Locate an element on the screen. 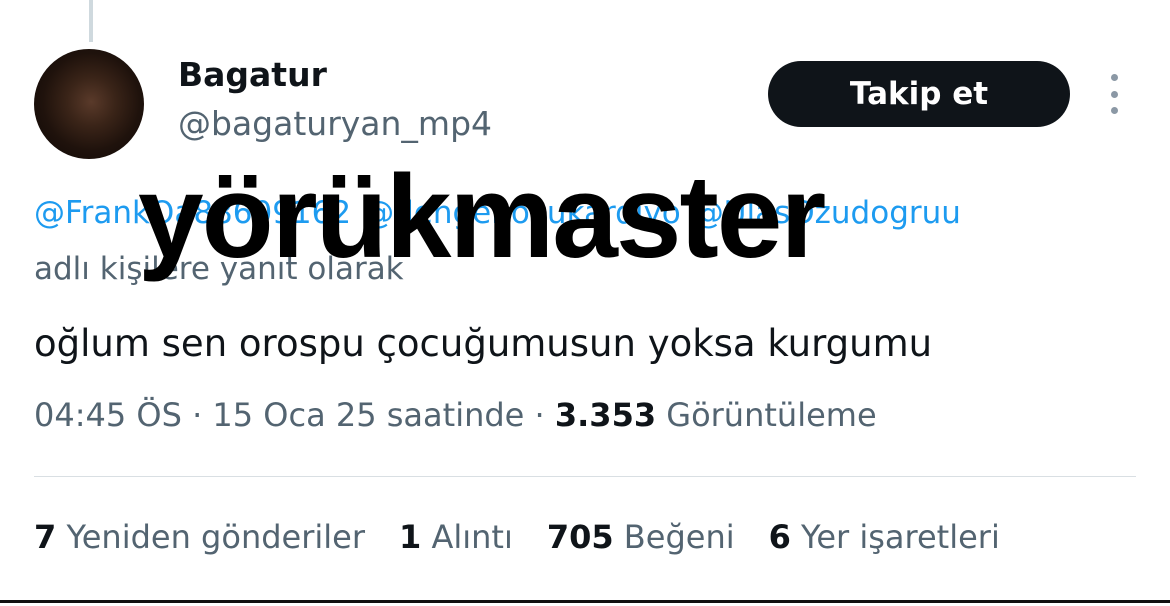  overlay-caption: yörükmaster is located at coordinates (482, 217).